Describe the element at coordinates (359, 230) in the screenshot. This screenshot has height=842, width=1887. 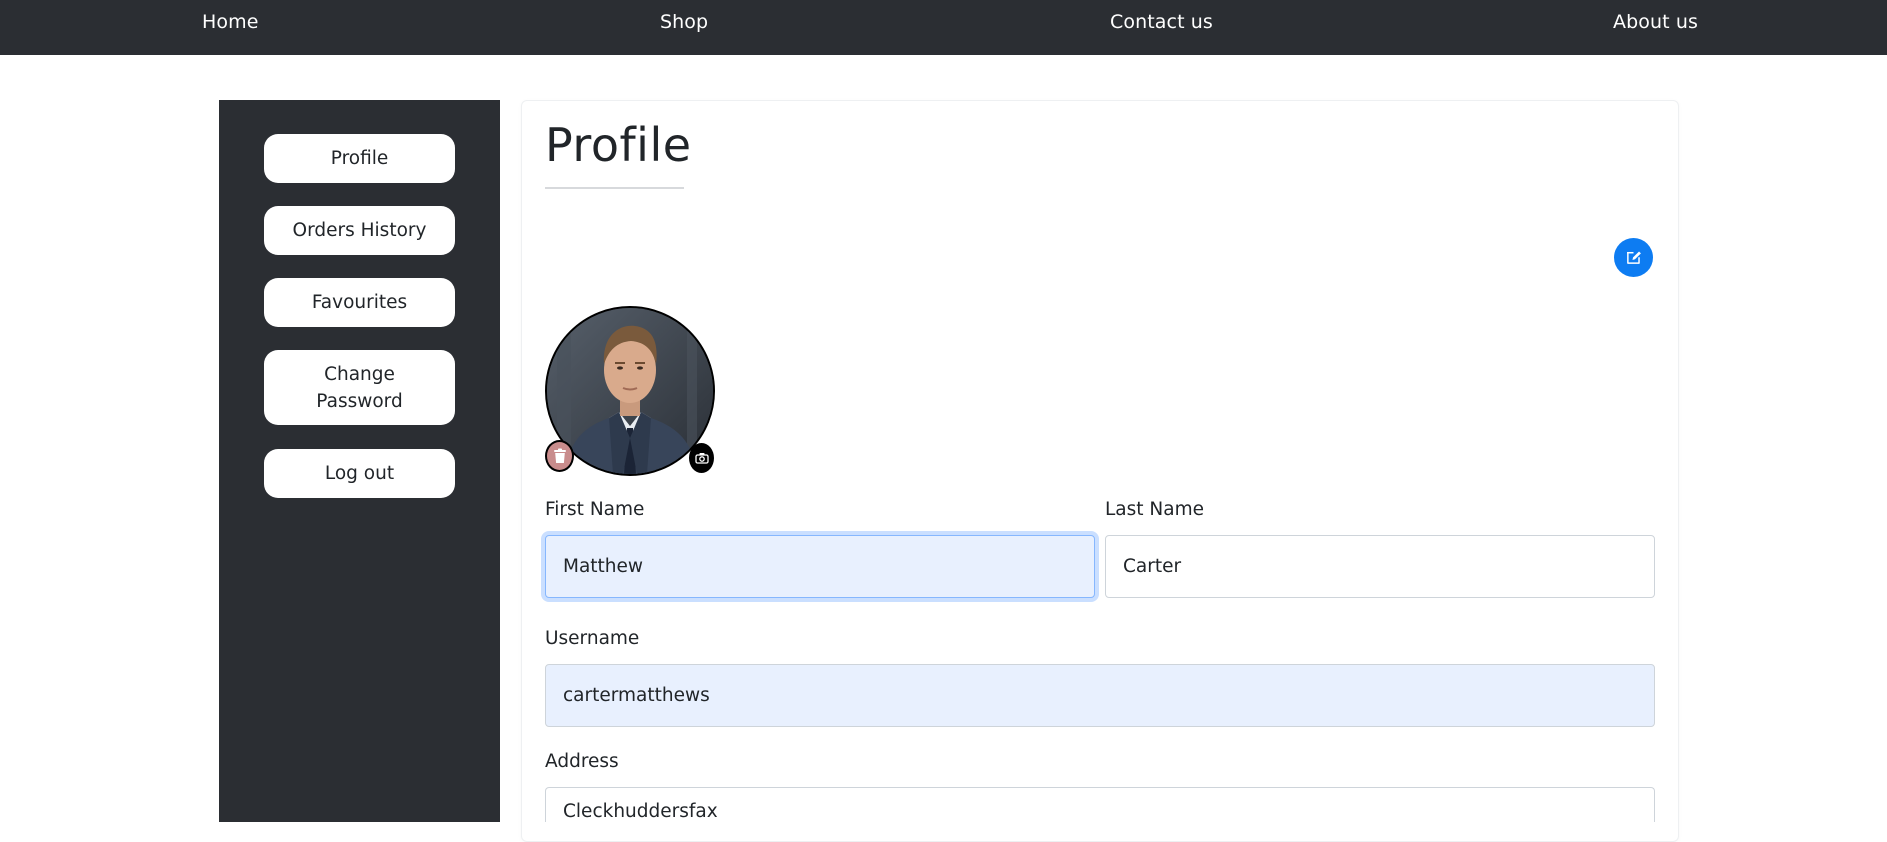
I see `sidebar-item-orders-history: Orders History` at that location.